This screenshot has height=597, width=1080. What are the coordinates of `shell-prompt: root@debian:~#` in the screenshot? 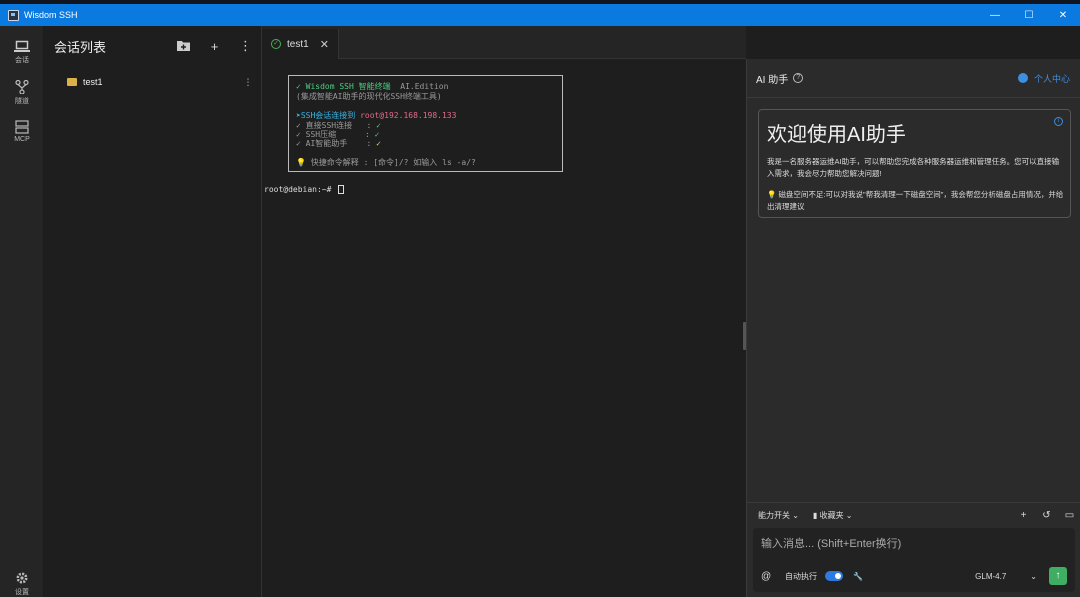 It's located at (304, 189).